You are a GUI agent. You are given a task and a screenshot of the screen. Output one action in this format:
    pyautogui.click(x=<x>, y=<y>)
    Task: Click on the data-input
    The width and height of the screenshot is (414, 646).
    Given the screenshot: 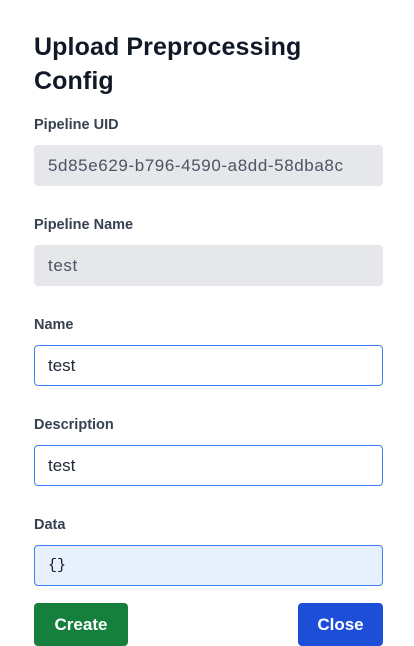 What is the action you would take?
    pyautogui.click(x=208, y=565)
    